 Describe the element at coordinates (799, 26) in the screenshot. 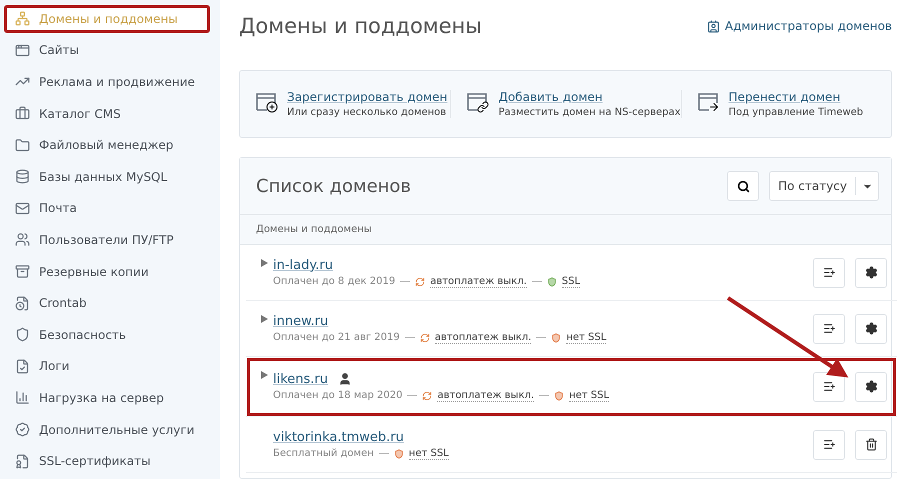

I see `admins-link: Администраторы доменов` at that location.